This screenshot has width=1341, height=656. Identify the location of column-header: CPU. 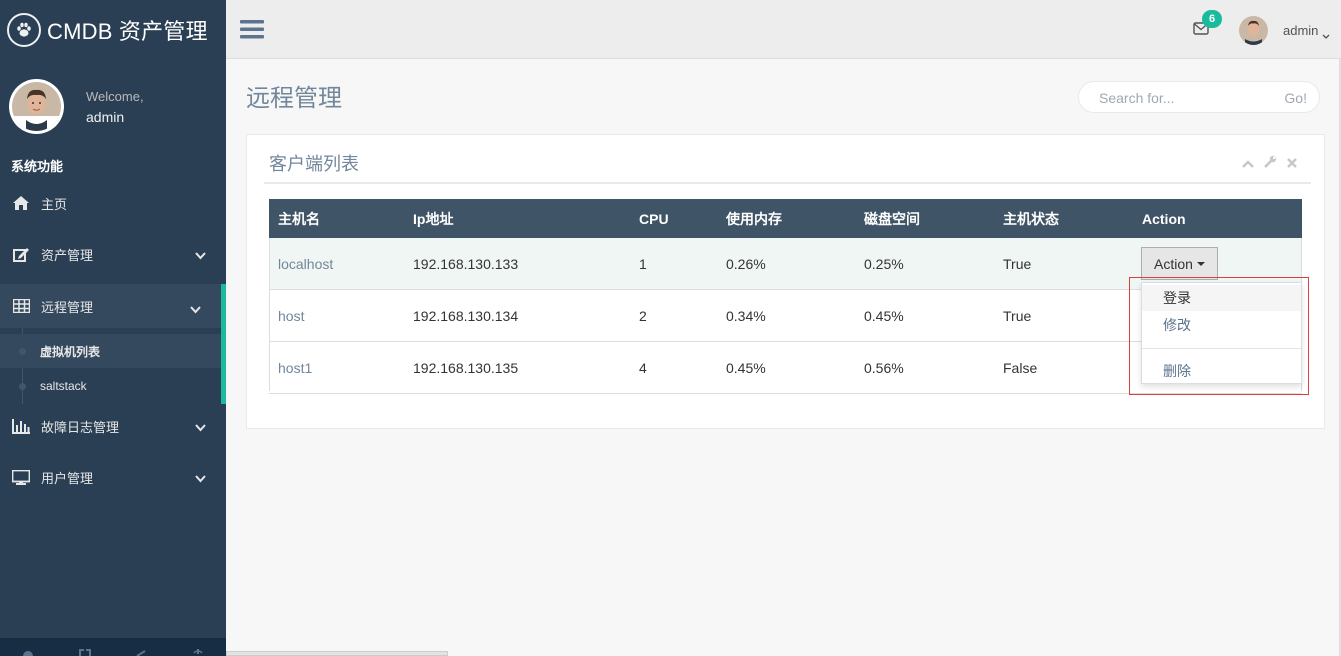
(673, 218).